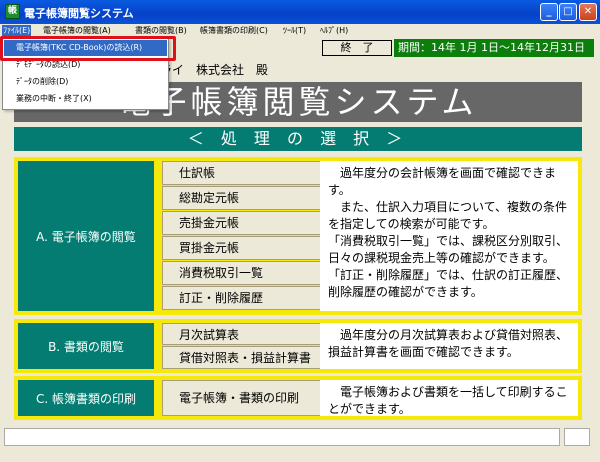 Image resolution: width=600 pixels, height=462 pixels. I want to click on journal-button: 仕訳帳, so click(244, 173).